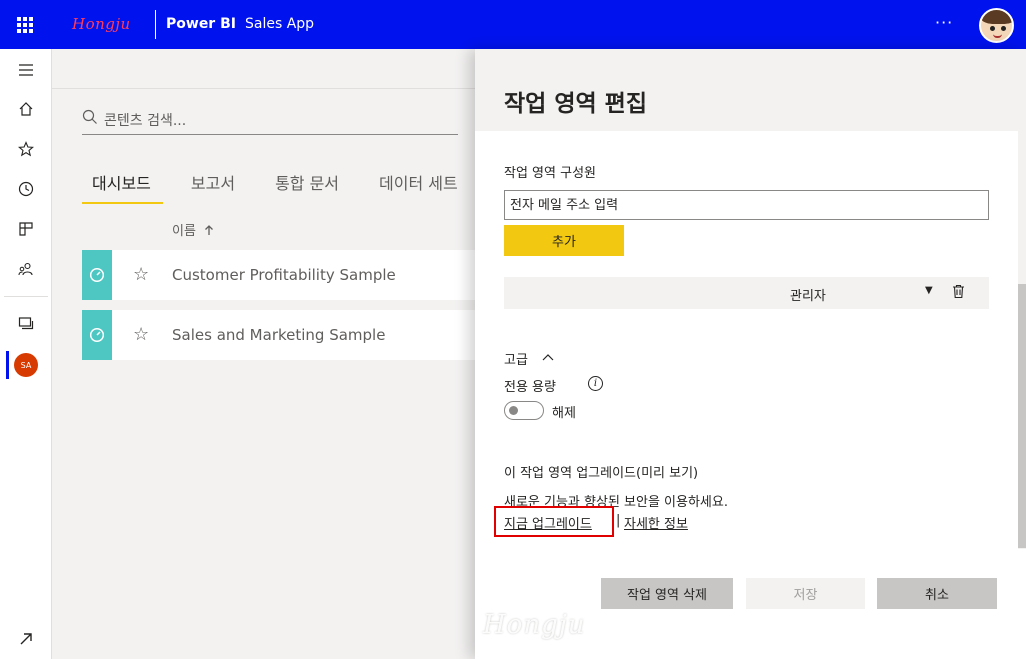 Image resolution: width=1026 pixels, height=659 pixels. Describe the element at coordinates (1022, 416) in the screenshot. I see `scrollbar-thumb` at that location.